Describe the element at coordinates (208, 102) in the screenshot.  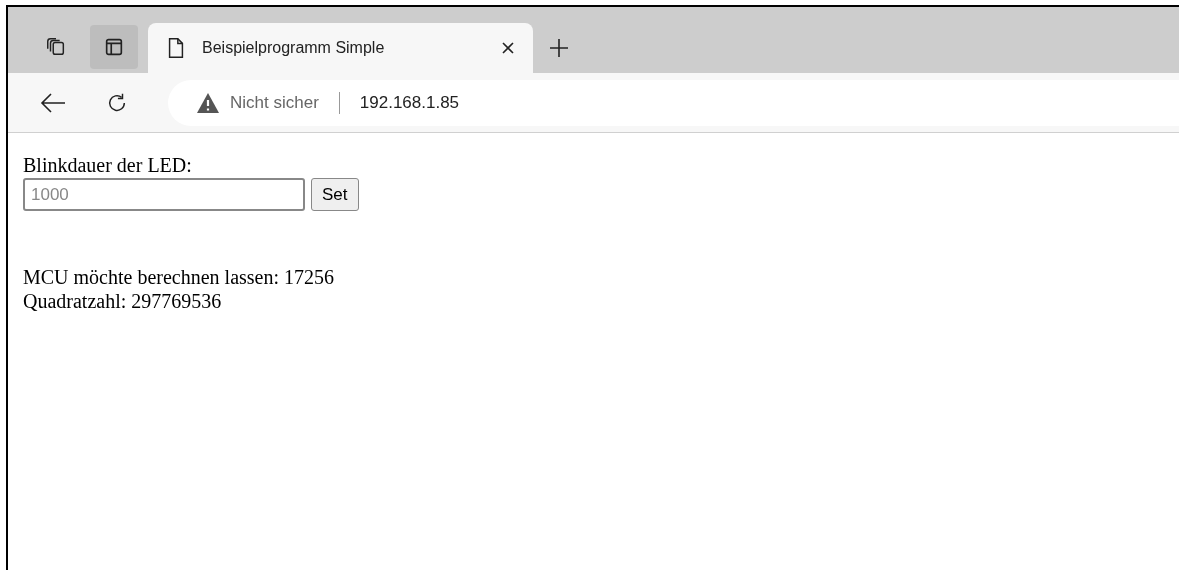
I see `warning-icon` at that location.